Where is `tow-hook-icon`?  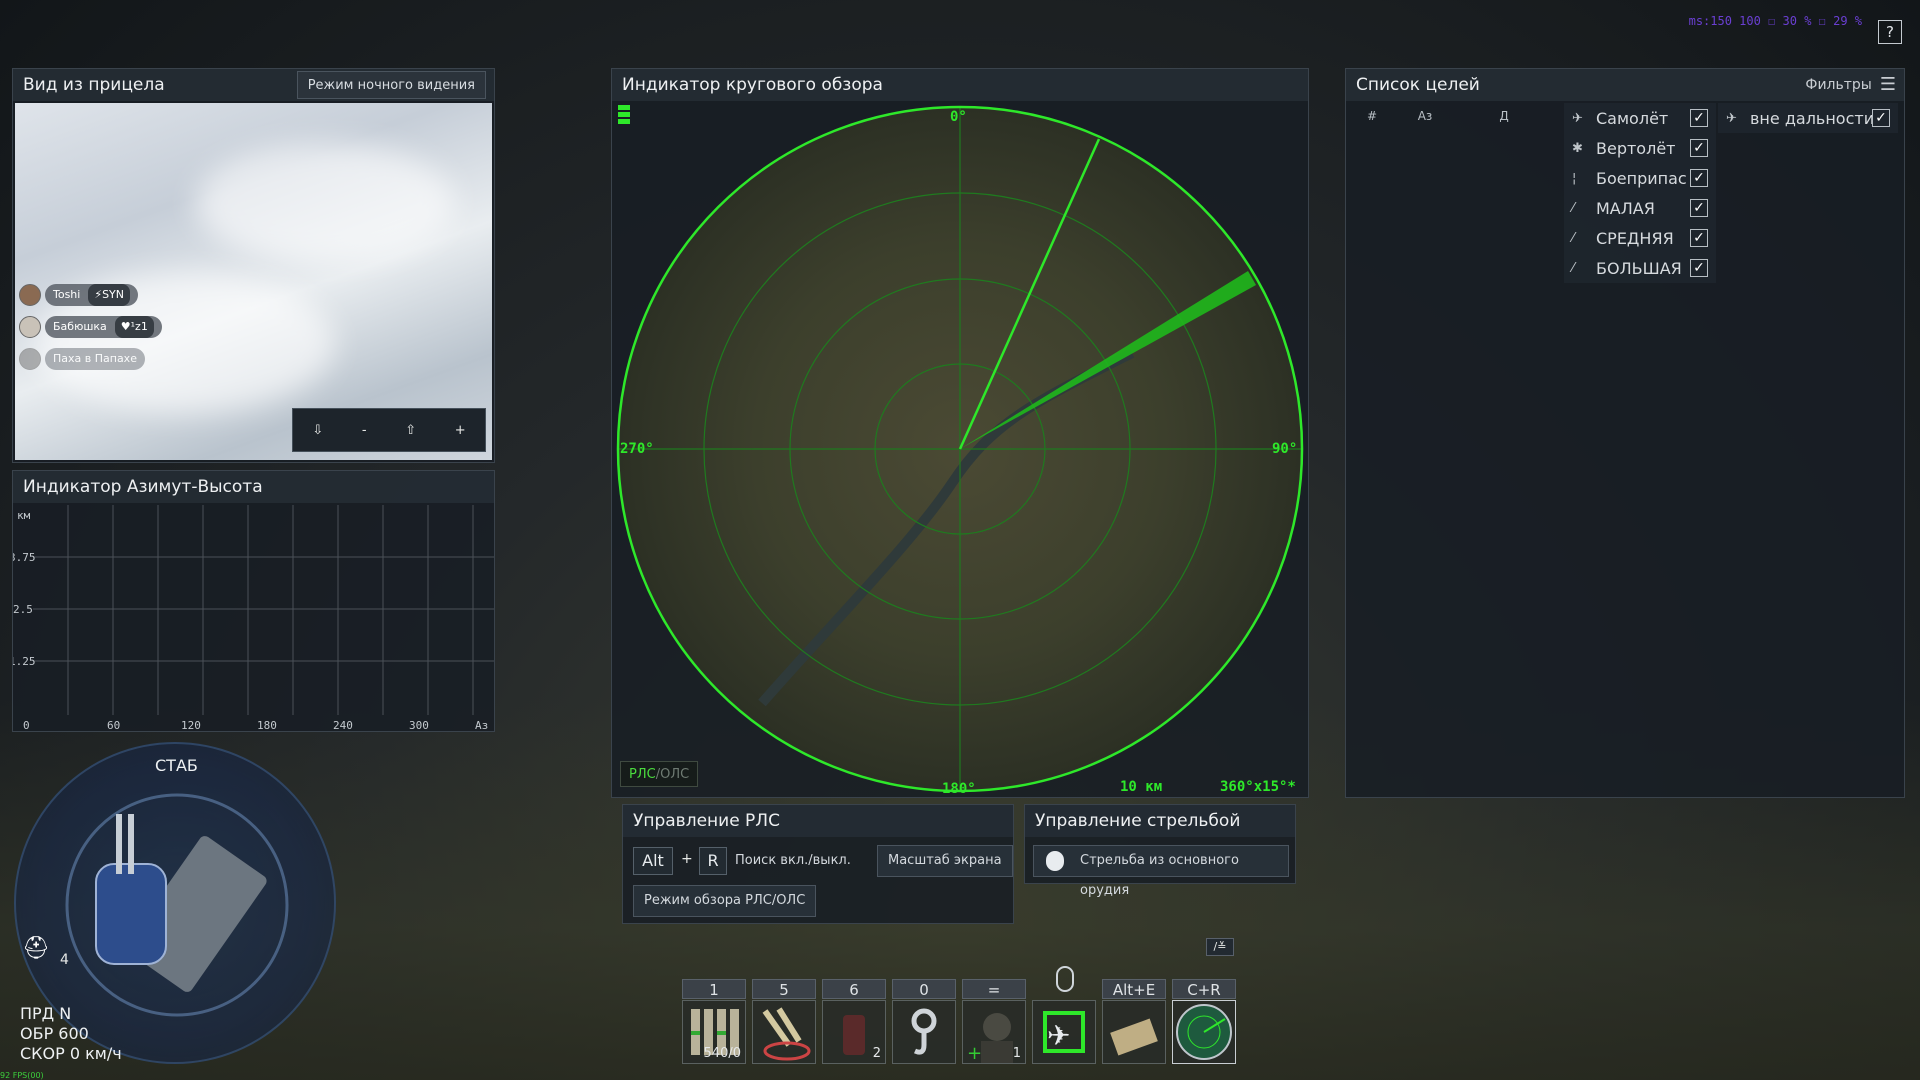
tow-hook-icon is located at coordinates (924, 1031).